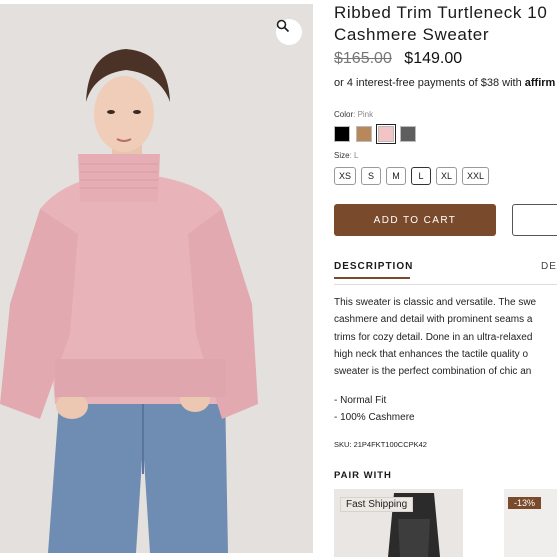 Image resolution: width=557 pixels, height=557 pixels. Describe the element at coordinates (398, 59) in the screenshot. I see `price-row: $165.00 $149.00` at that location.